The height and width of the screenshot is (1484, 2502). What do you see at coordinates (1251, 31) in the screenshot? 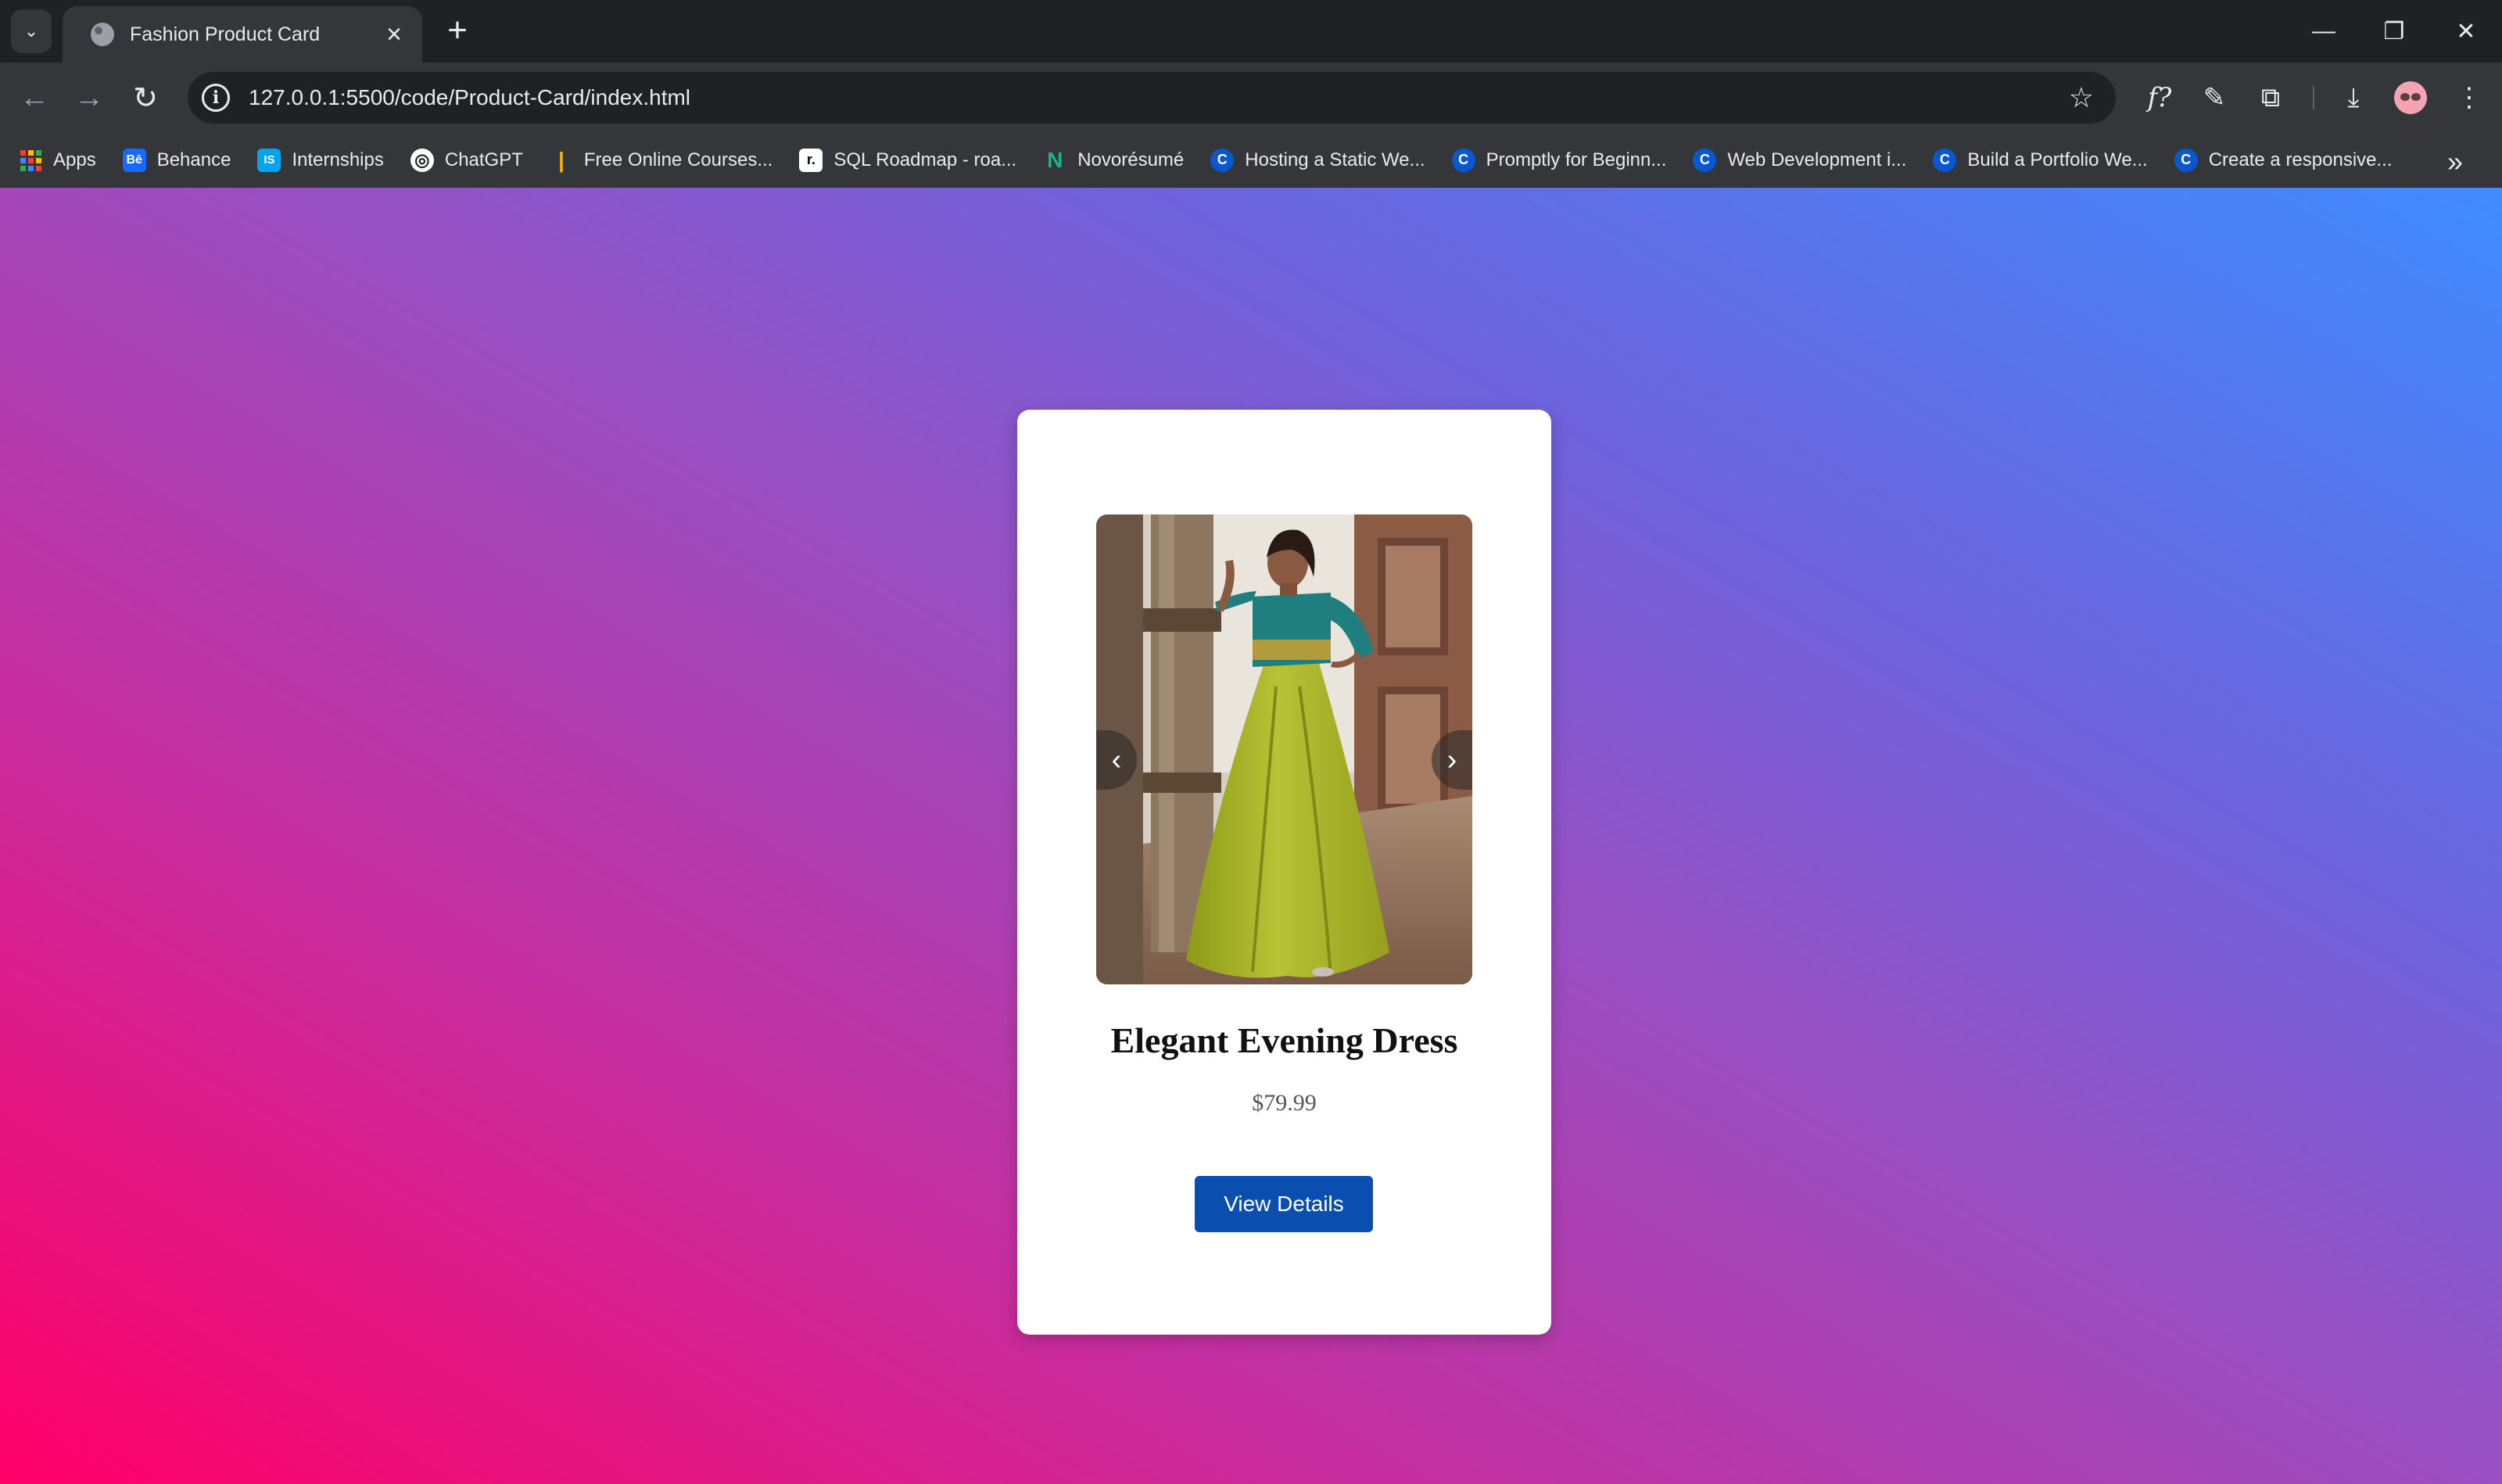
I see `tab-strip: ⌄ Fashion Product Card × + — ❐ ✕` at bounding box center [1251, 31].